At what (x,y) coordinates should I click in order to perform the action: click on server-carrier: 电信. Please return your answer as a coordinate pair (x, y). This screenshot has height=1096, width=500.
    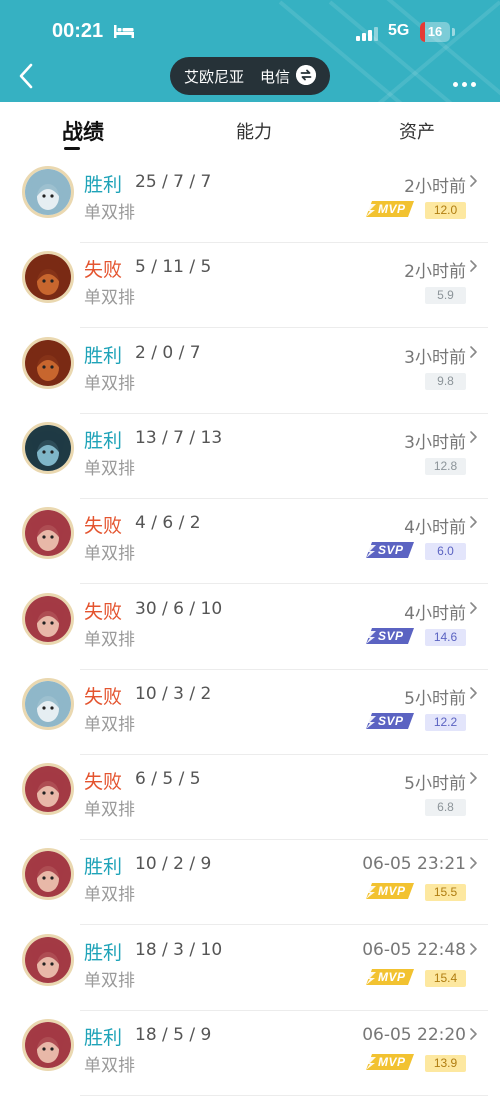
    Looking at the image, I should click on (275, 77).